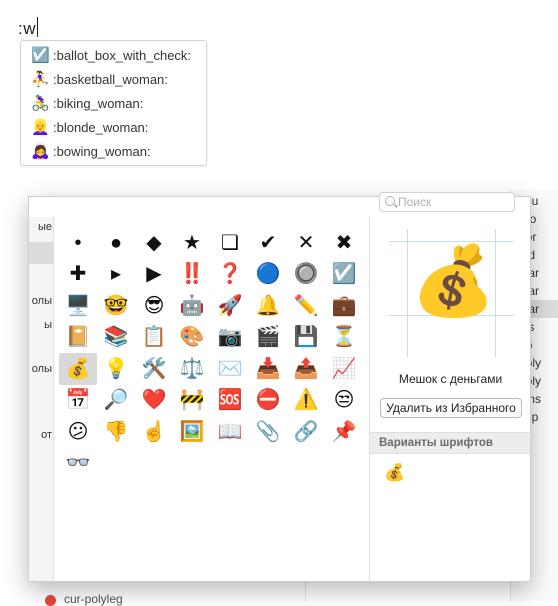  Describe the element at coordinates (40, 127) in the screenshot. I see `blonde-woman-icon: 👱‍♀️` at that location.